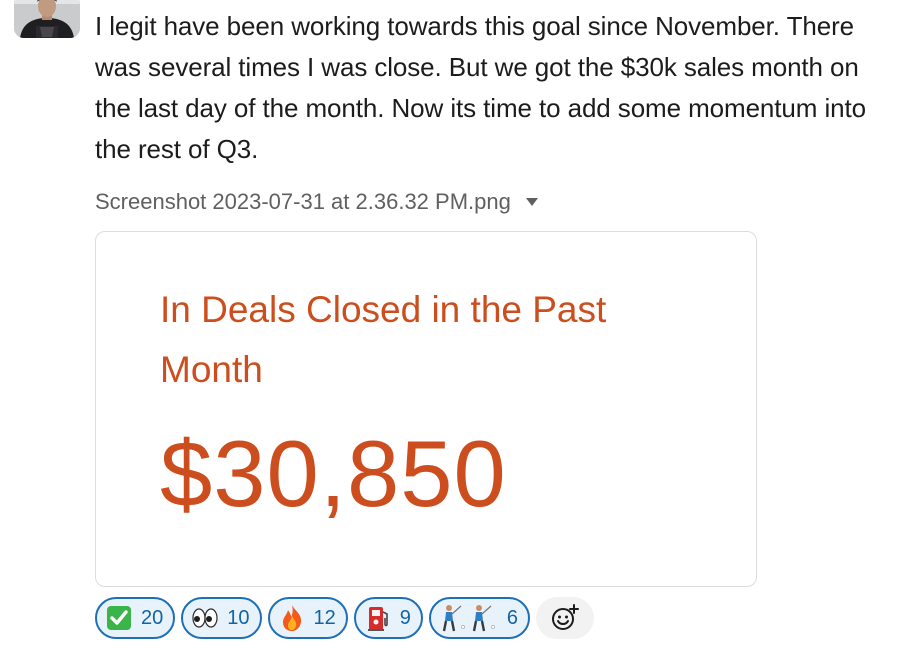 The image size is (910, 660). I want to click on card-amount: $30,850, so click(333, 473).